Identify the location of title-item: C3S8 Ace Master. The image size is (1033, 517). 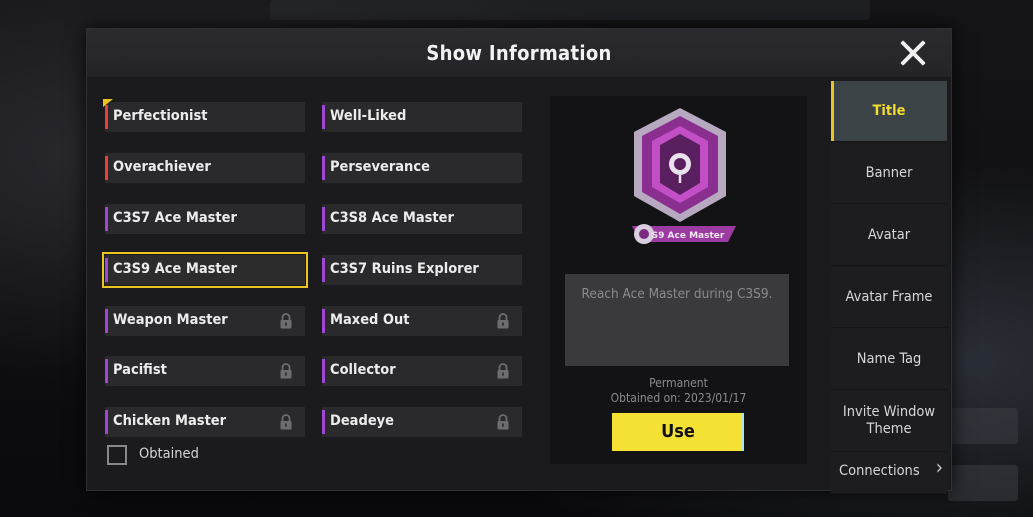
(422, 219).